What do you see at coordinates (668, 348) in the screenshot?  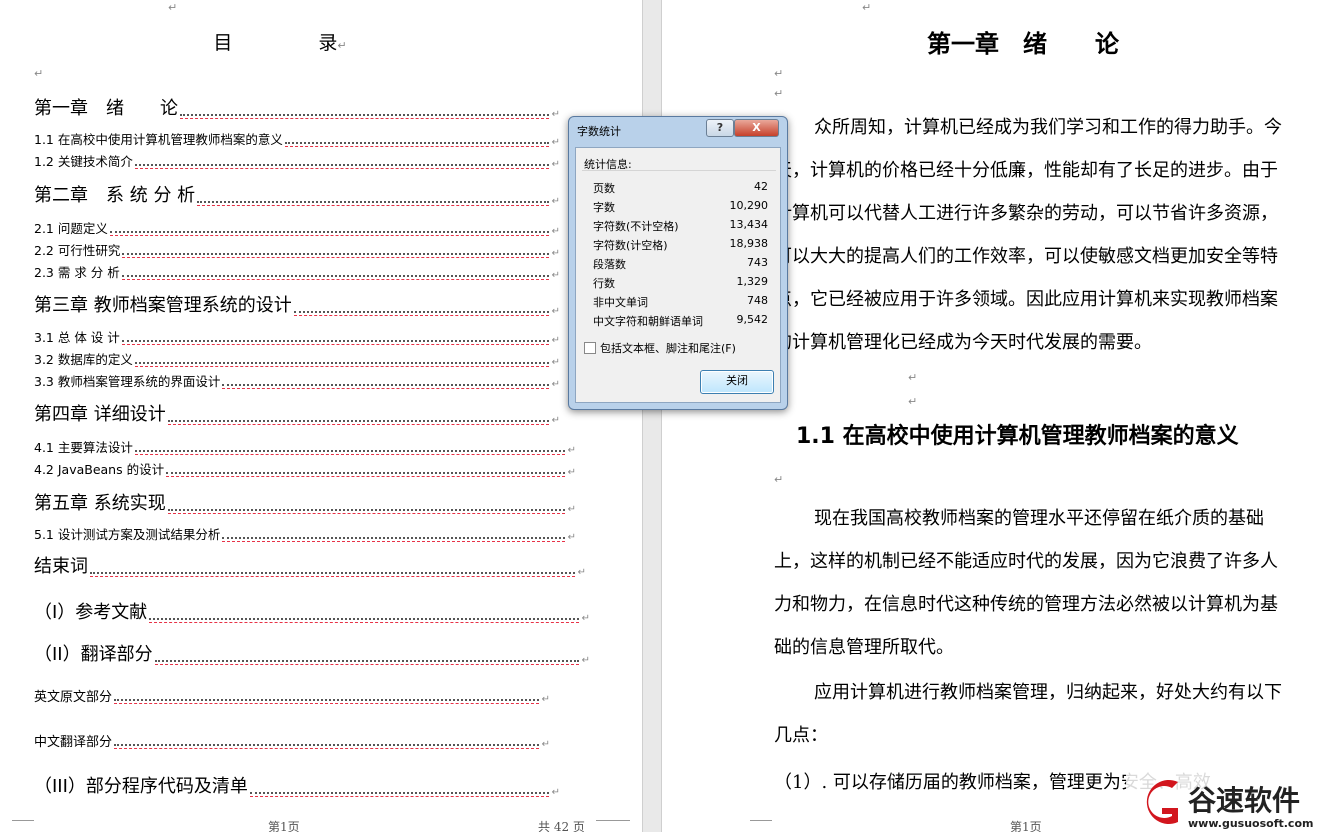 I see `include-textboxes-label: 包括文本框、脚注和尾注(F)` at bounding box center [668, 348].